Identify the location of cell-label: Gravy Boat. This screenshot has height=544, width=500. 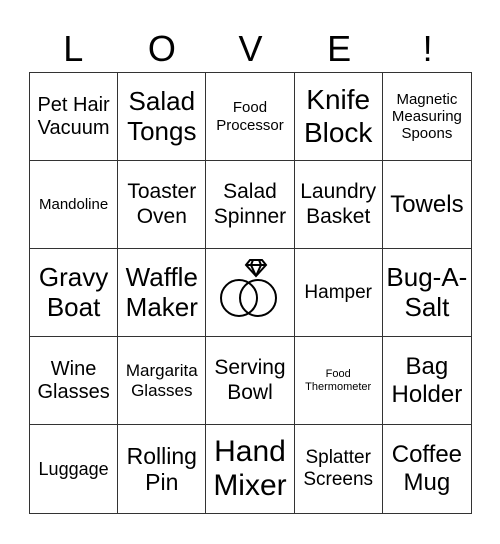
(73, 291).